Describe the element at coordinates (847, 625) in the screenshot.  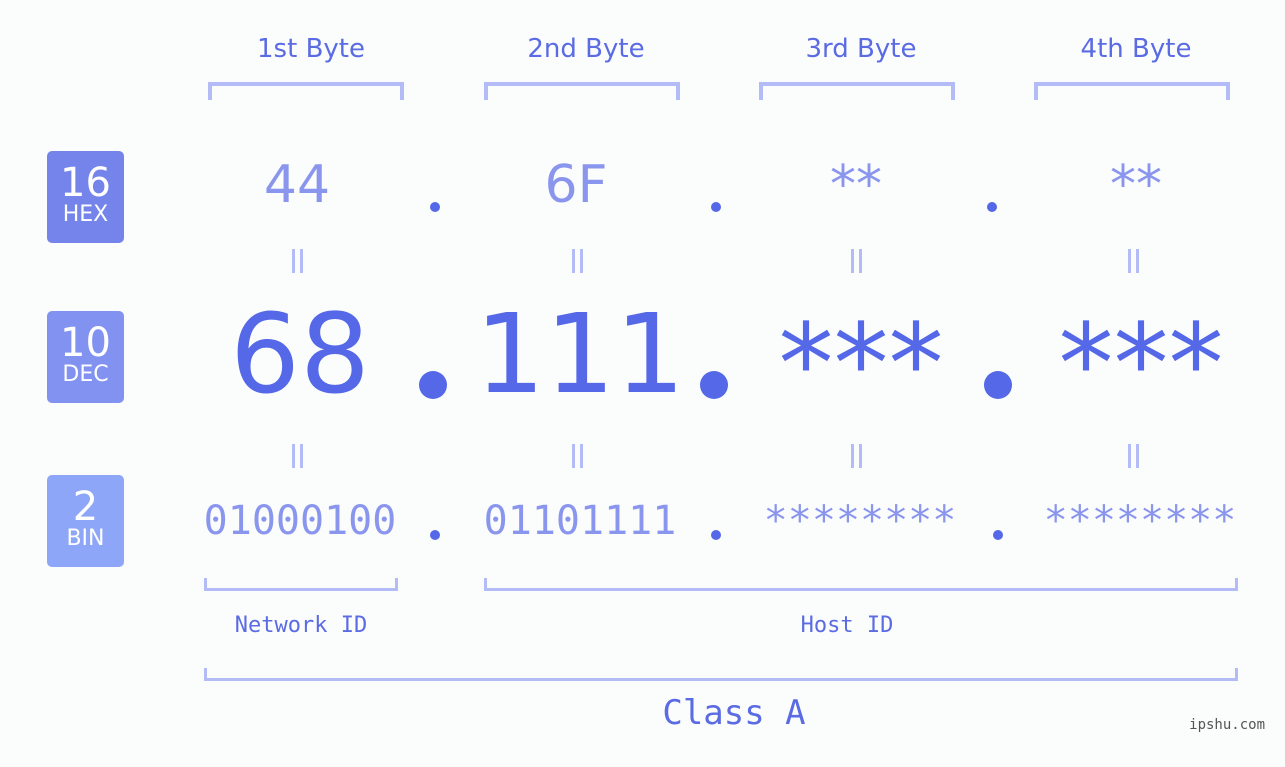
I see `host-id-label: Host ID` at that location.